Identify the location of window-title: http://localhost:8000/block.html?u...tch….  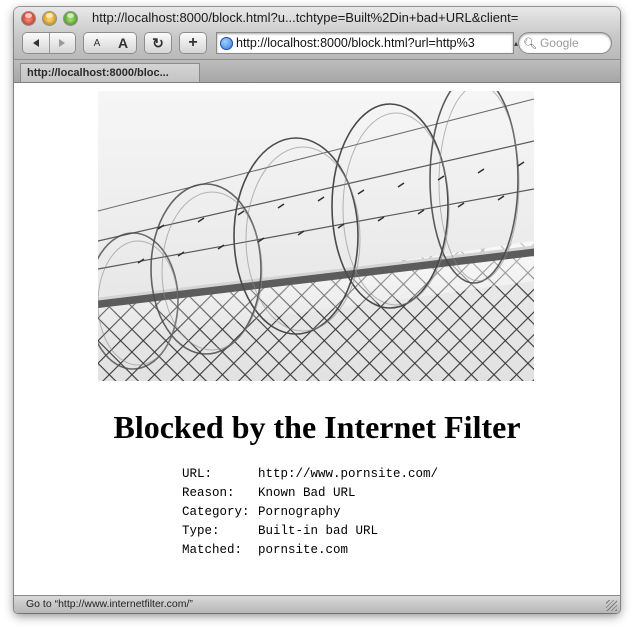
(305, 17).